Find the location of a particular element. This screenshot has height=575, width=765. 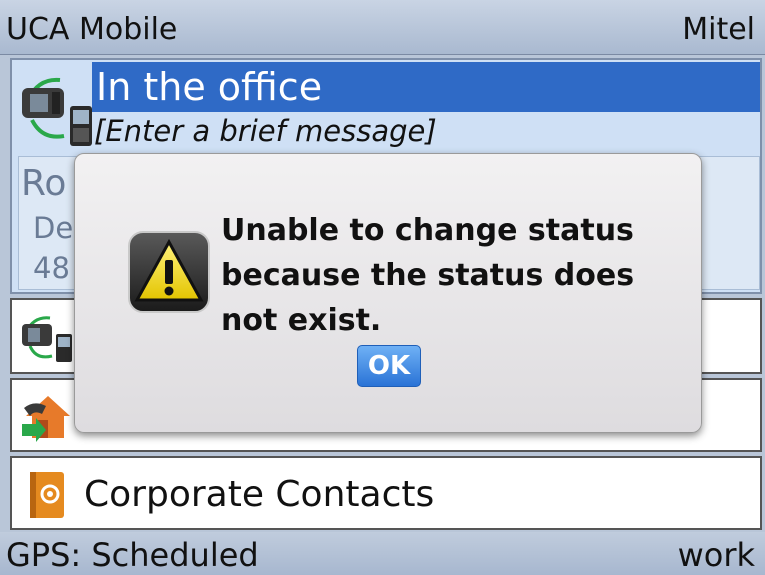

menu-item-corporate-contacts: Corporate Contacts is located at coordinates (386, 493).